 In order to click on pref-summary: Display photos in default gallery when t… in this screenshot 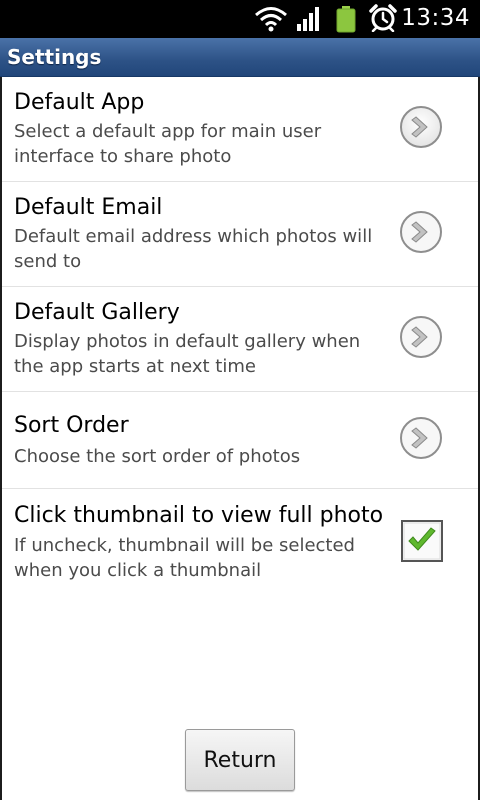, I will do `click(187, 354)`.